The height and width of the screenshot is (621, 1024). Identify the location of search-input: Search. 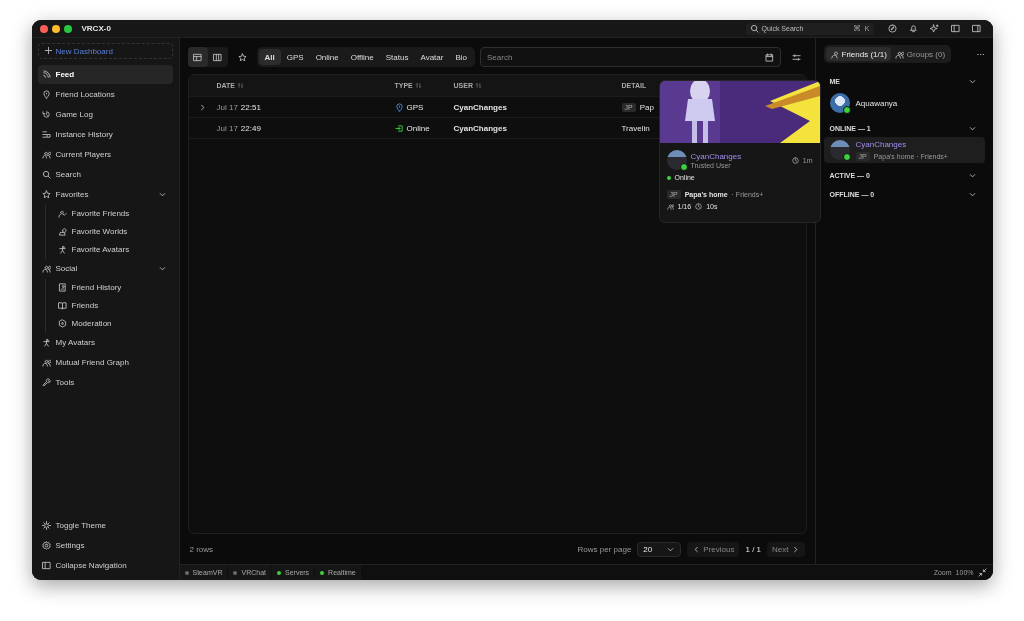
(626, 57).